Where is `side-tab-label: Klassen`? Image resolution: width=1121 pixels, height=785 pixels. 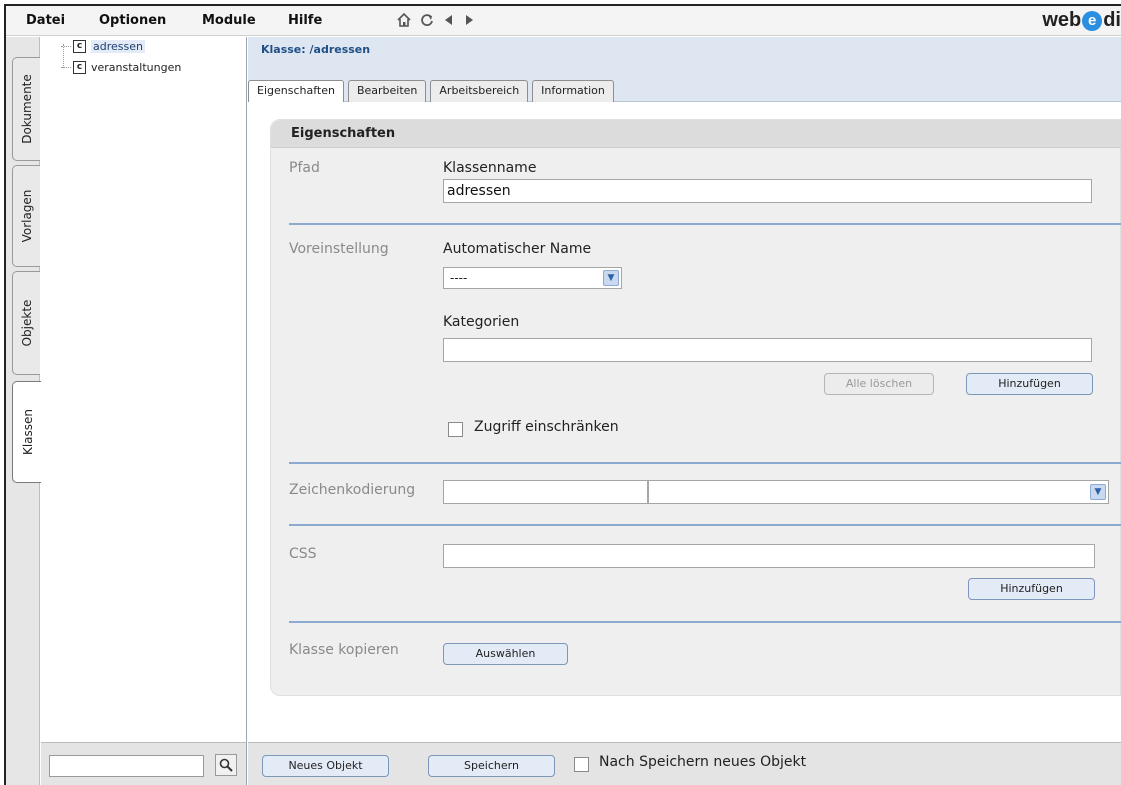
side-tab-label: Klassen is located at coordinates (27, 432).